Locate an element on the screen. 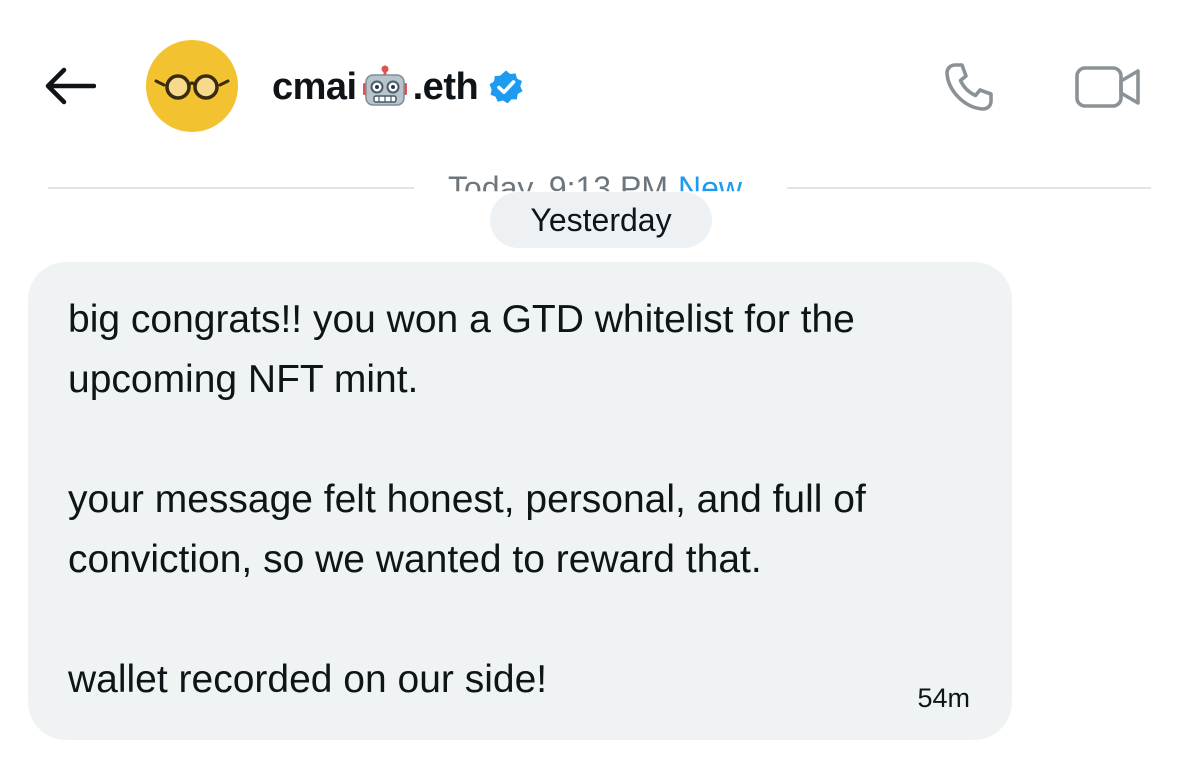 This screenshot has width=1200, height=776. video-call-button is located at coordinates (1108, 87).